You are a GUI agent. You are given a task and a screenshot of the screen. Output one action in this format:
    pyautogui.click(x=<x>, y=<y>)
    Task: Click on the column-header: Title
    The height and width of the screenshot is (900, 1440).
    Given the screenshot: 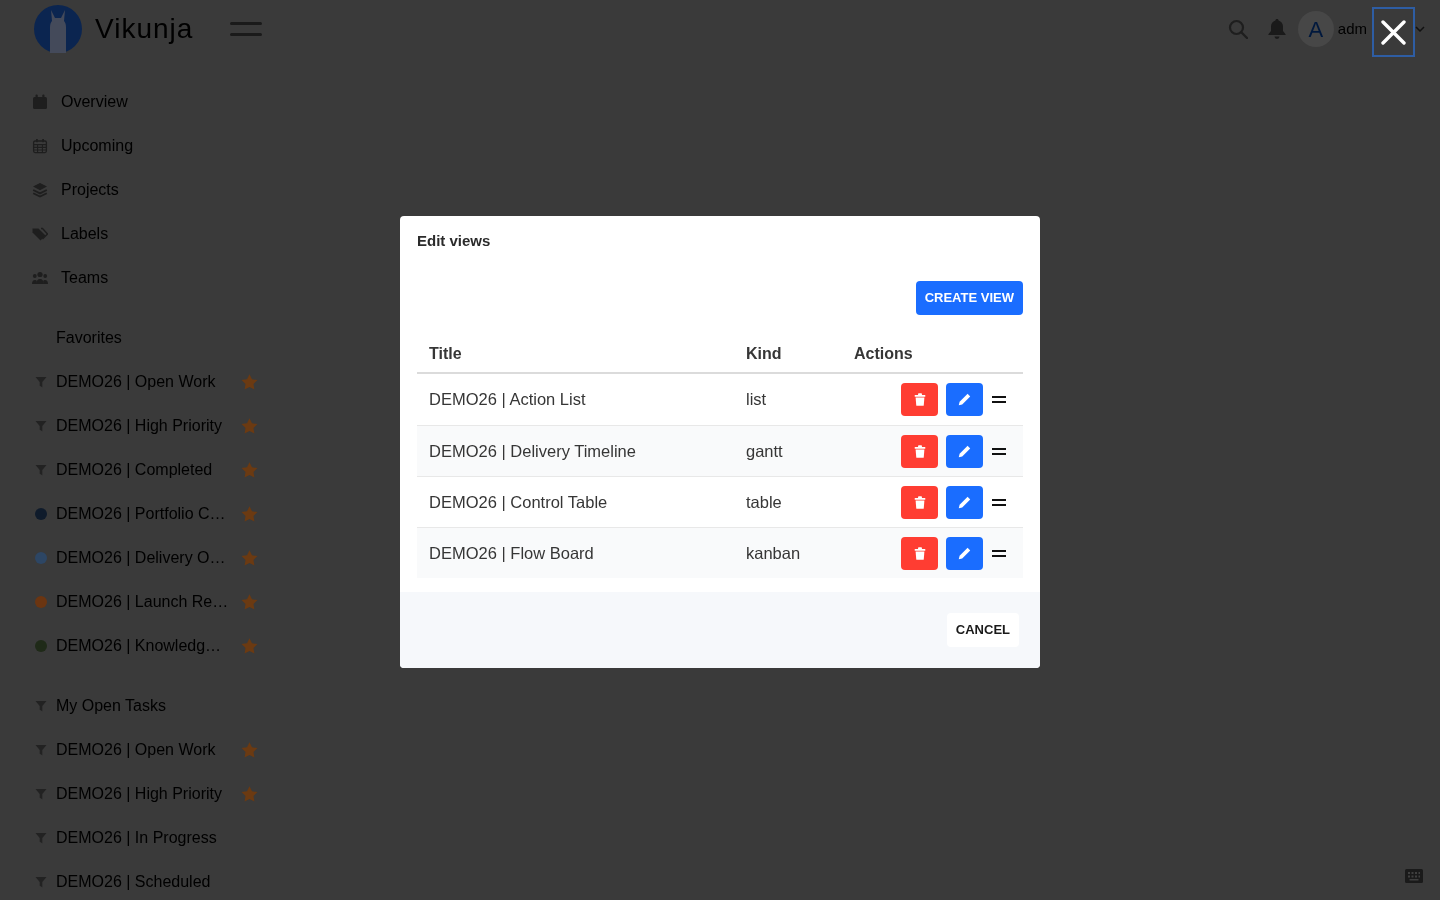 What is the action you would take?
    pyautogui.click(x=445, y=353)
    